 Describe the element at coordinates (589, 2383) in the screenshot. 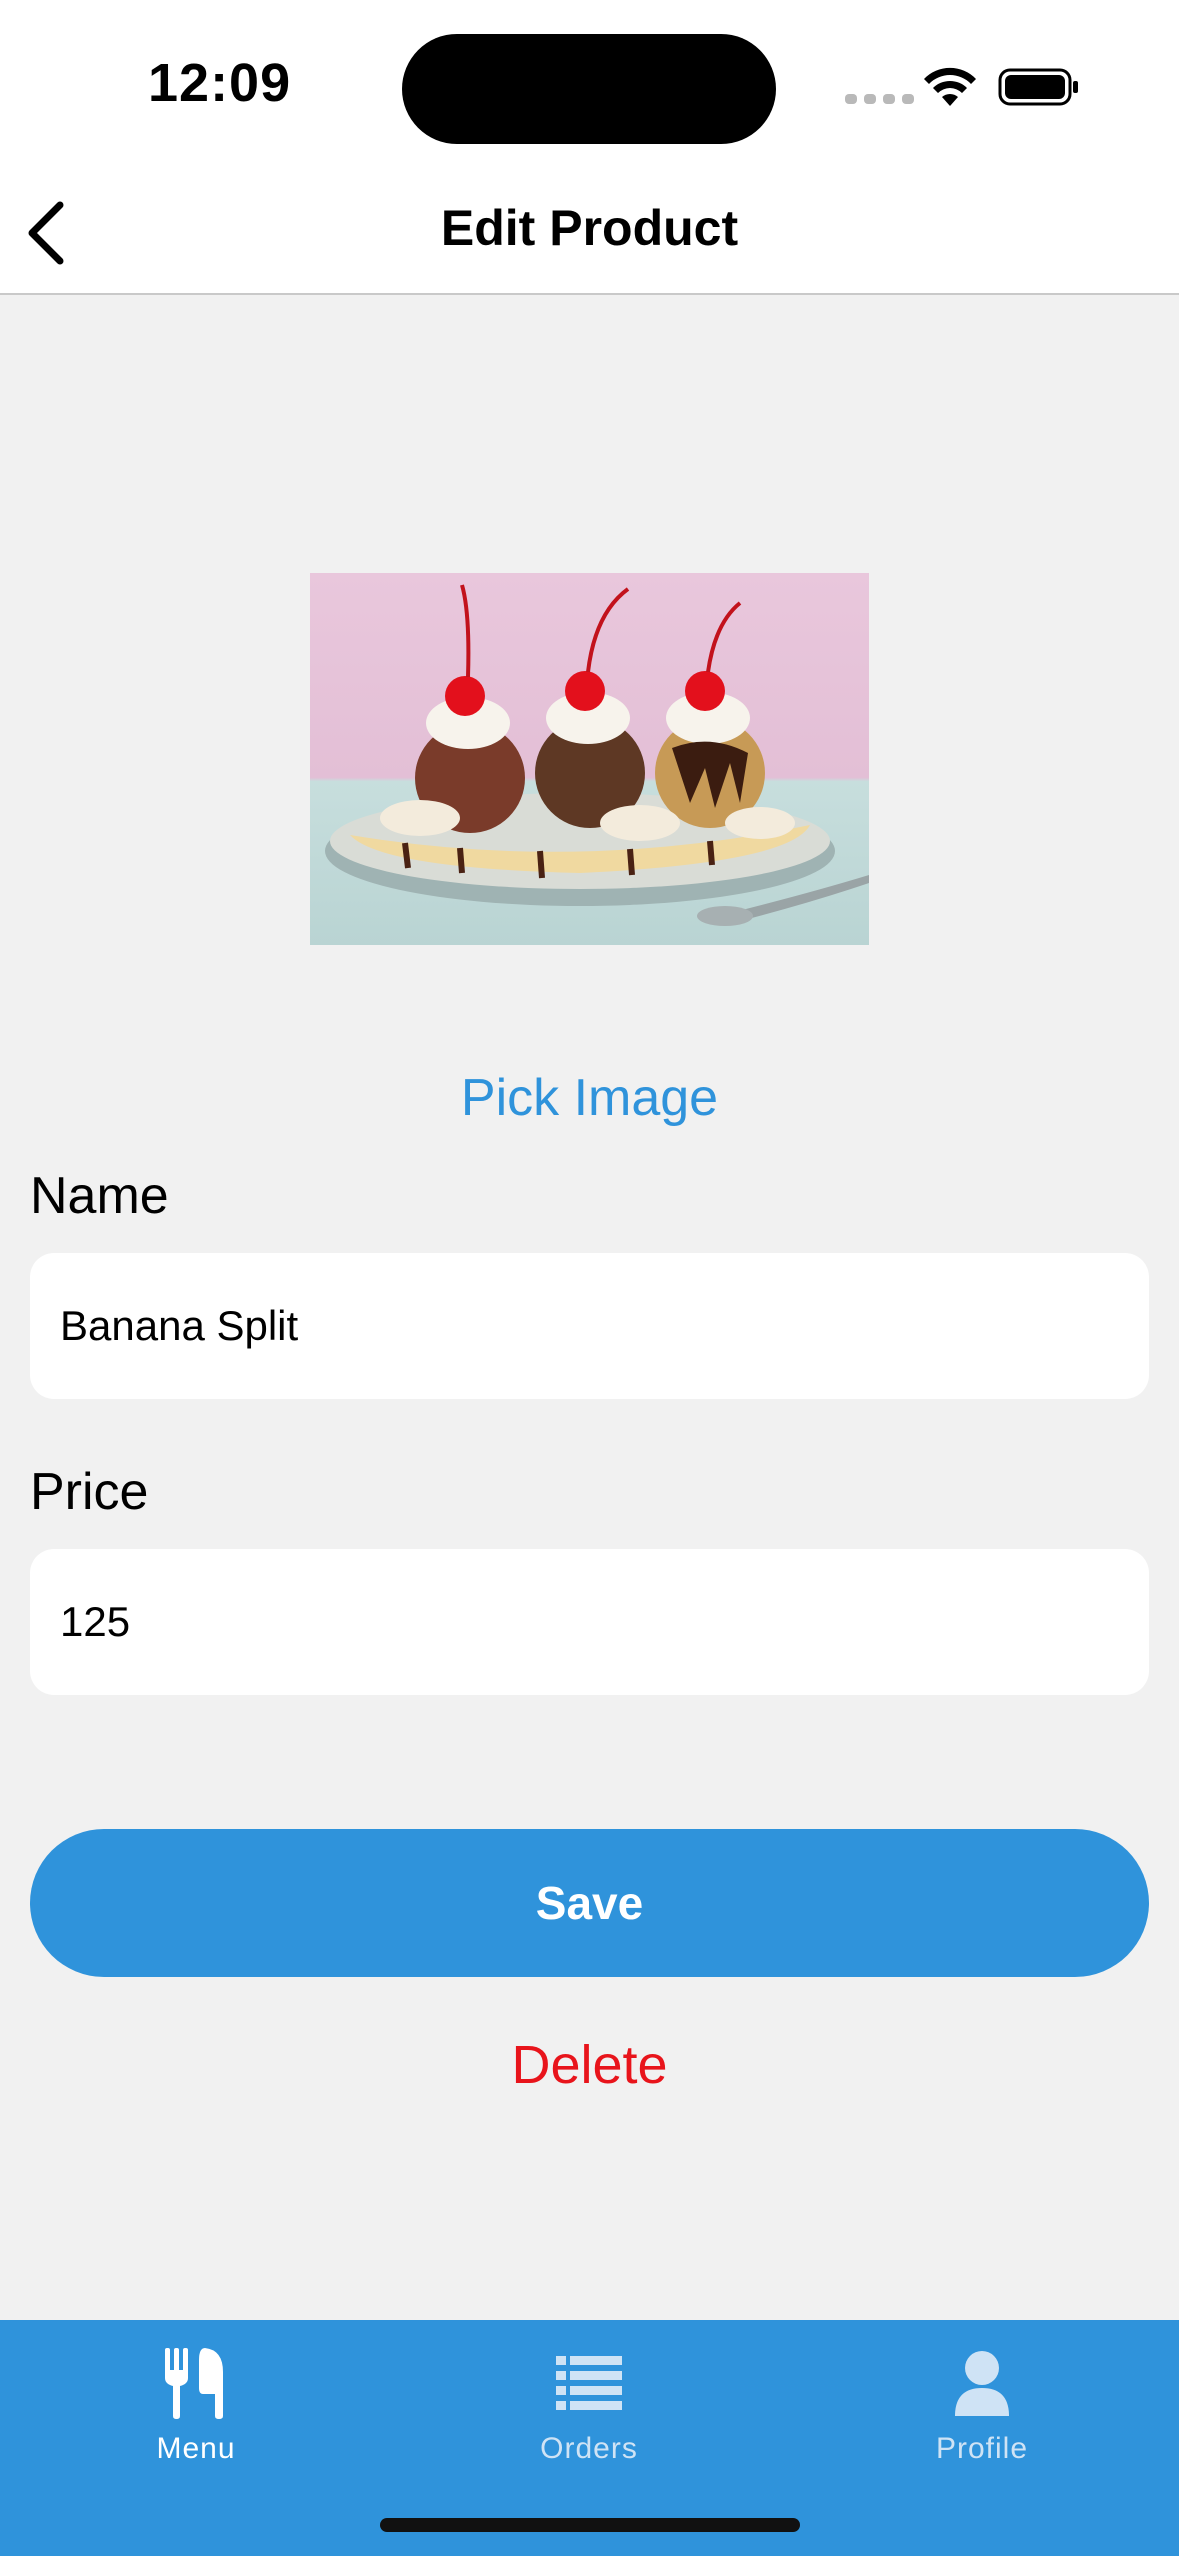

I see `list-icon` at that location.